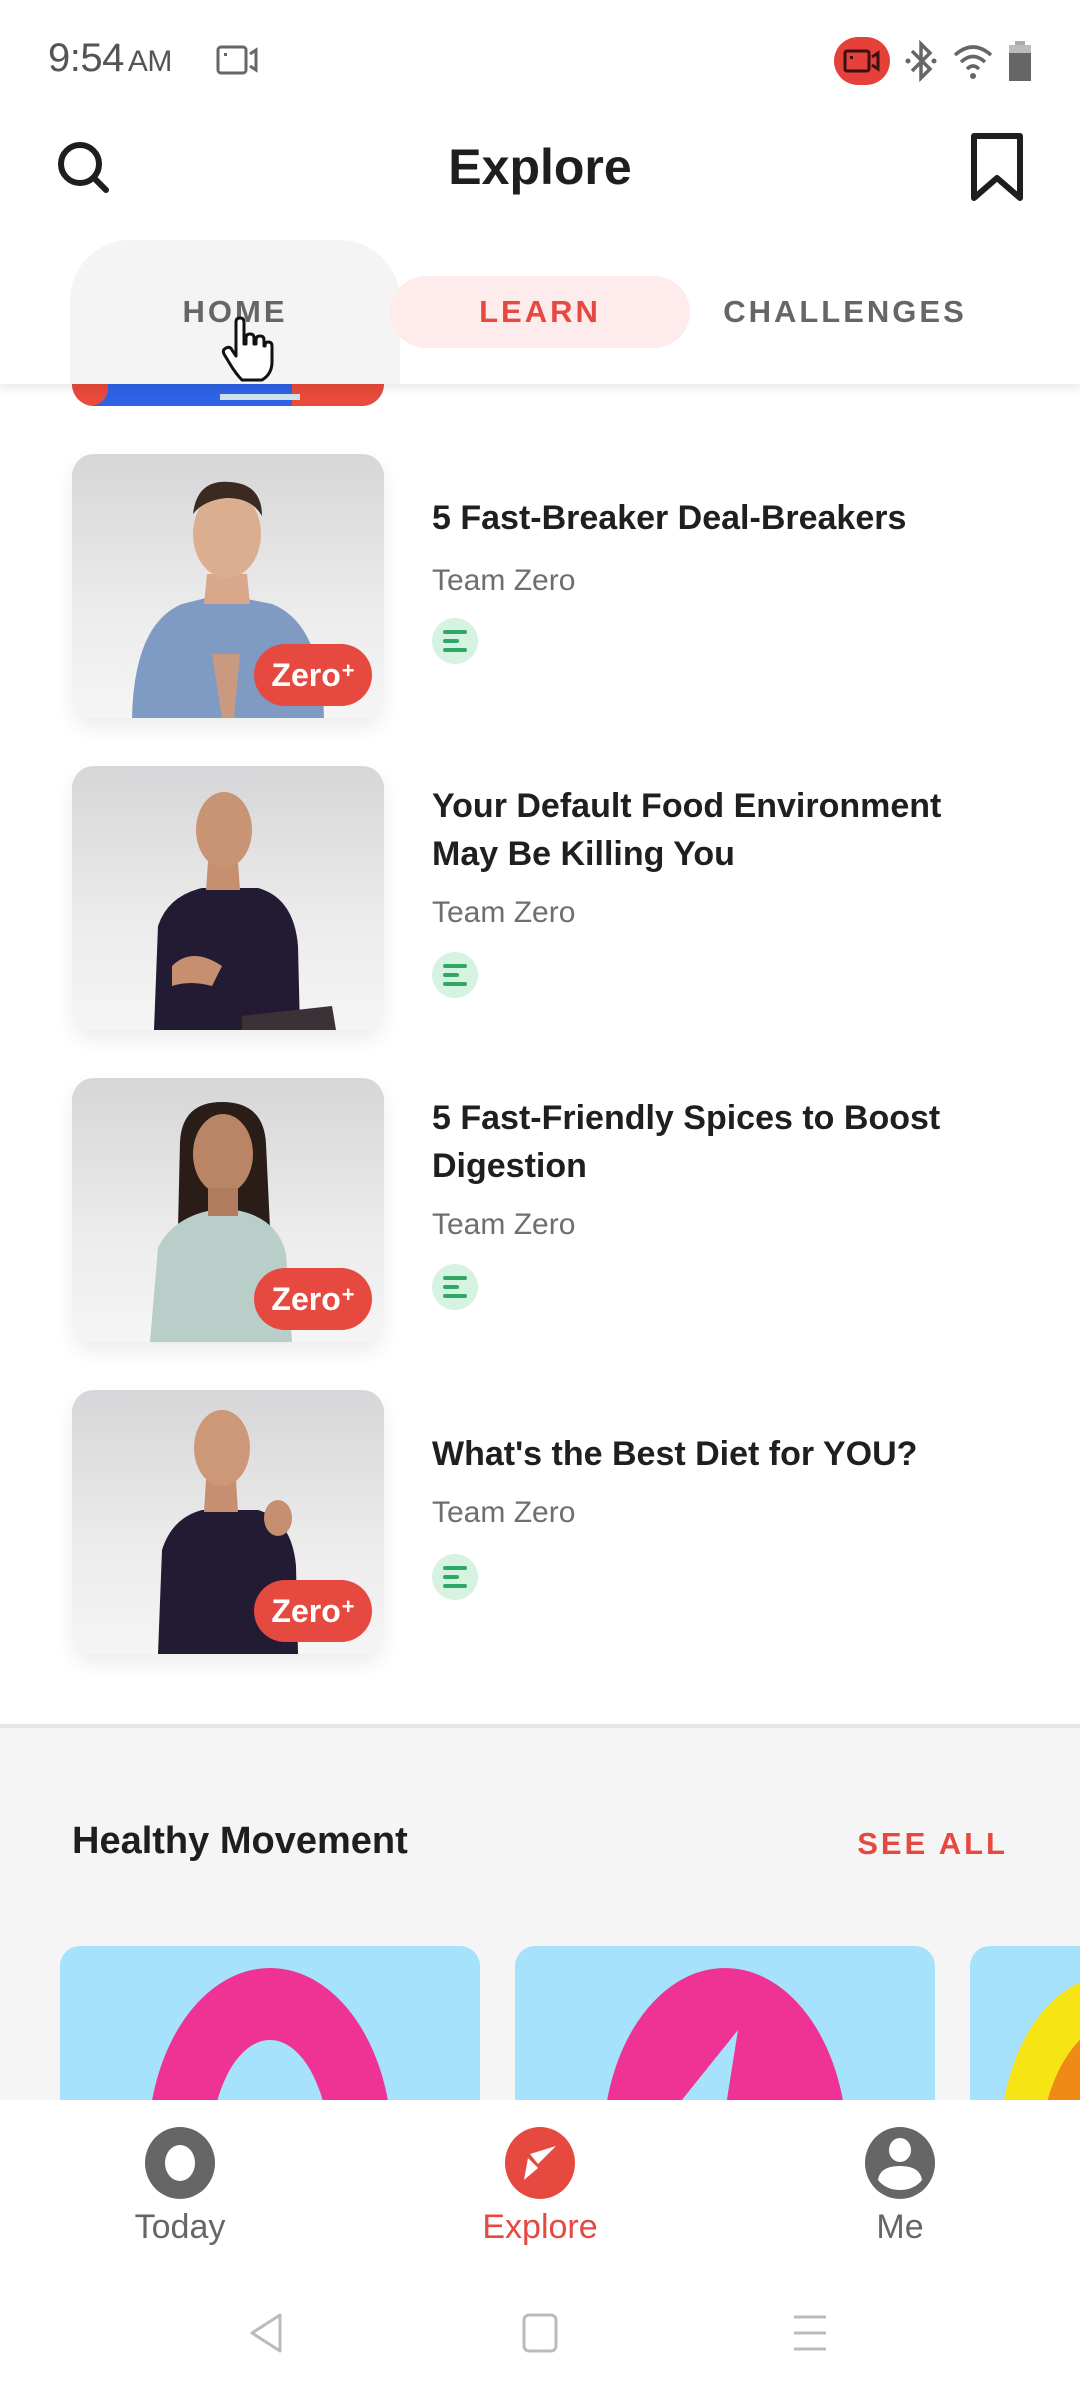 Image resolution: width=1080 pixels, height=2400 pixels. What do you see at coordinates (725, 2034) in the screenshot?
I see `lightning-illustration-icon` at bounding box center [725, 2034].